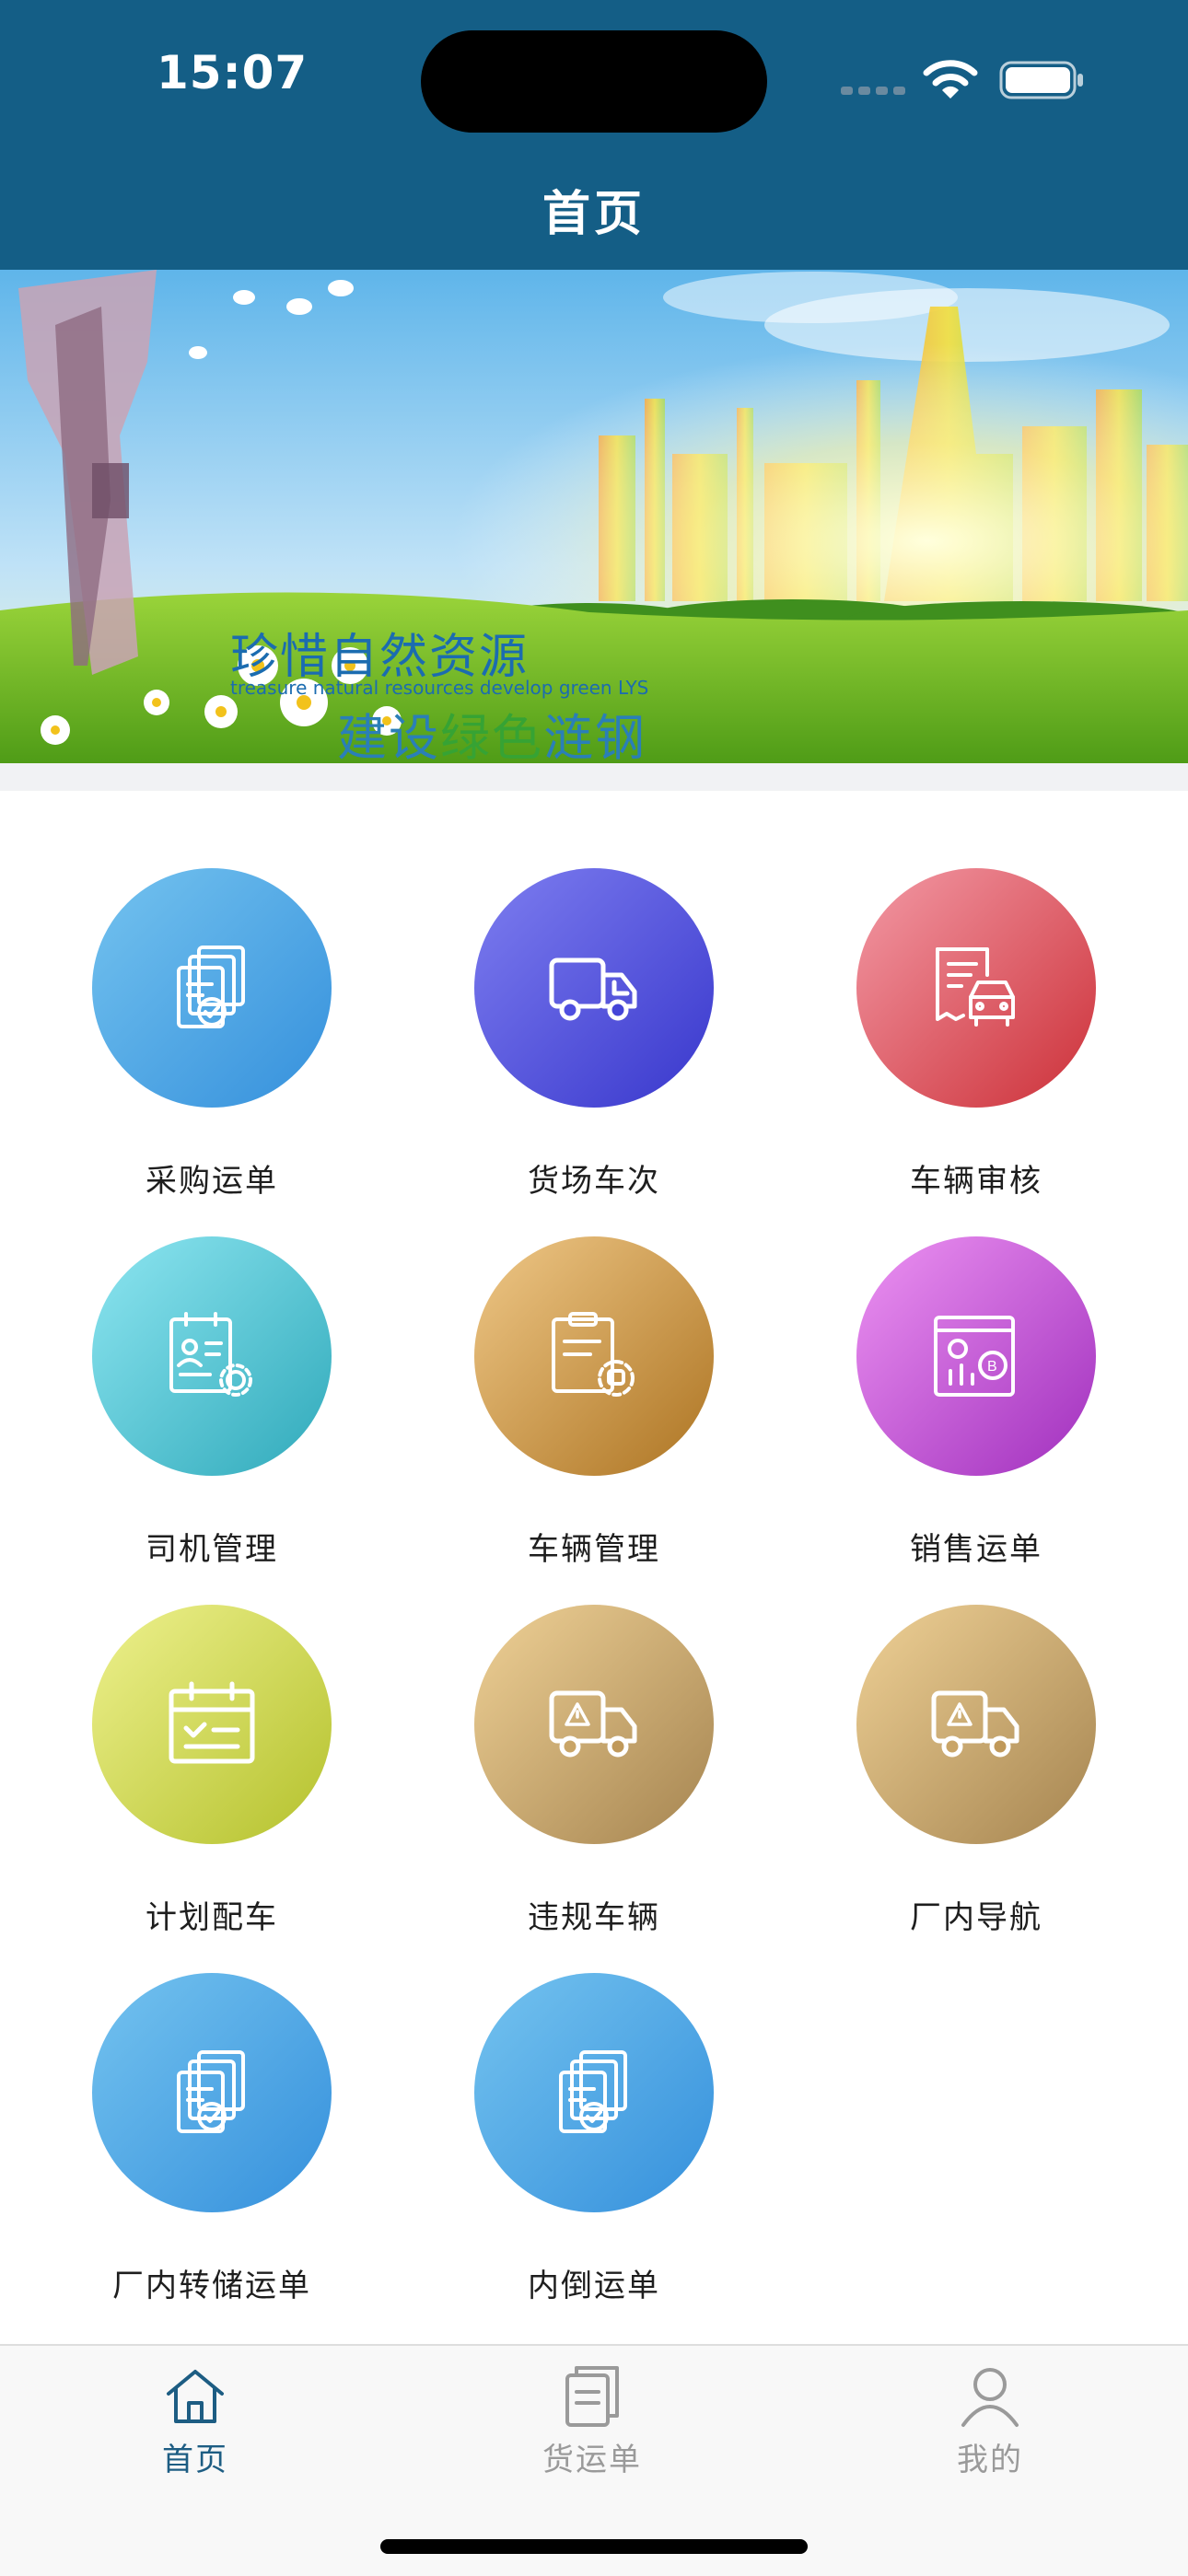 Image resolution: width=1188 pixels, height=2576 pixels. What do you see at coordinates (195, 2396) in the screenshot?
I see `home-icon` at bounding box center [195, 2396].